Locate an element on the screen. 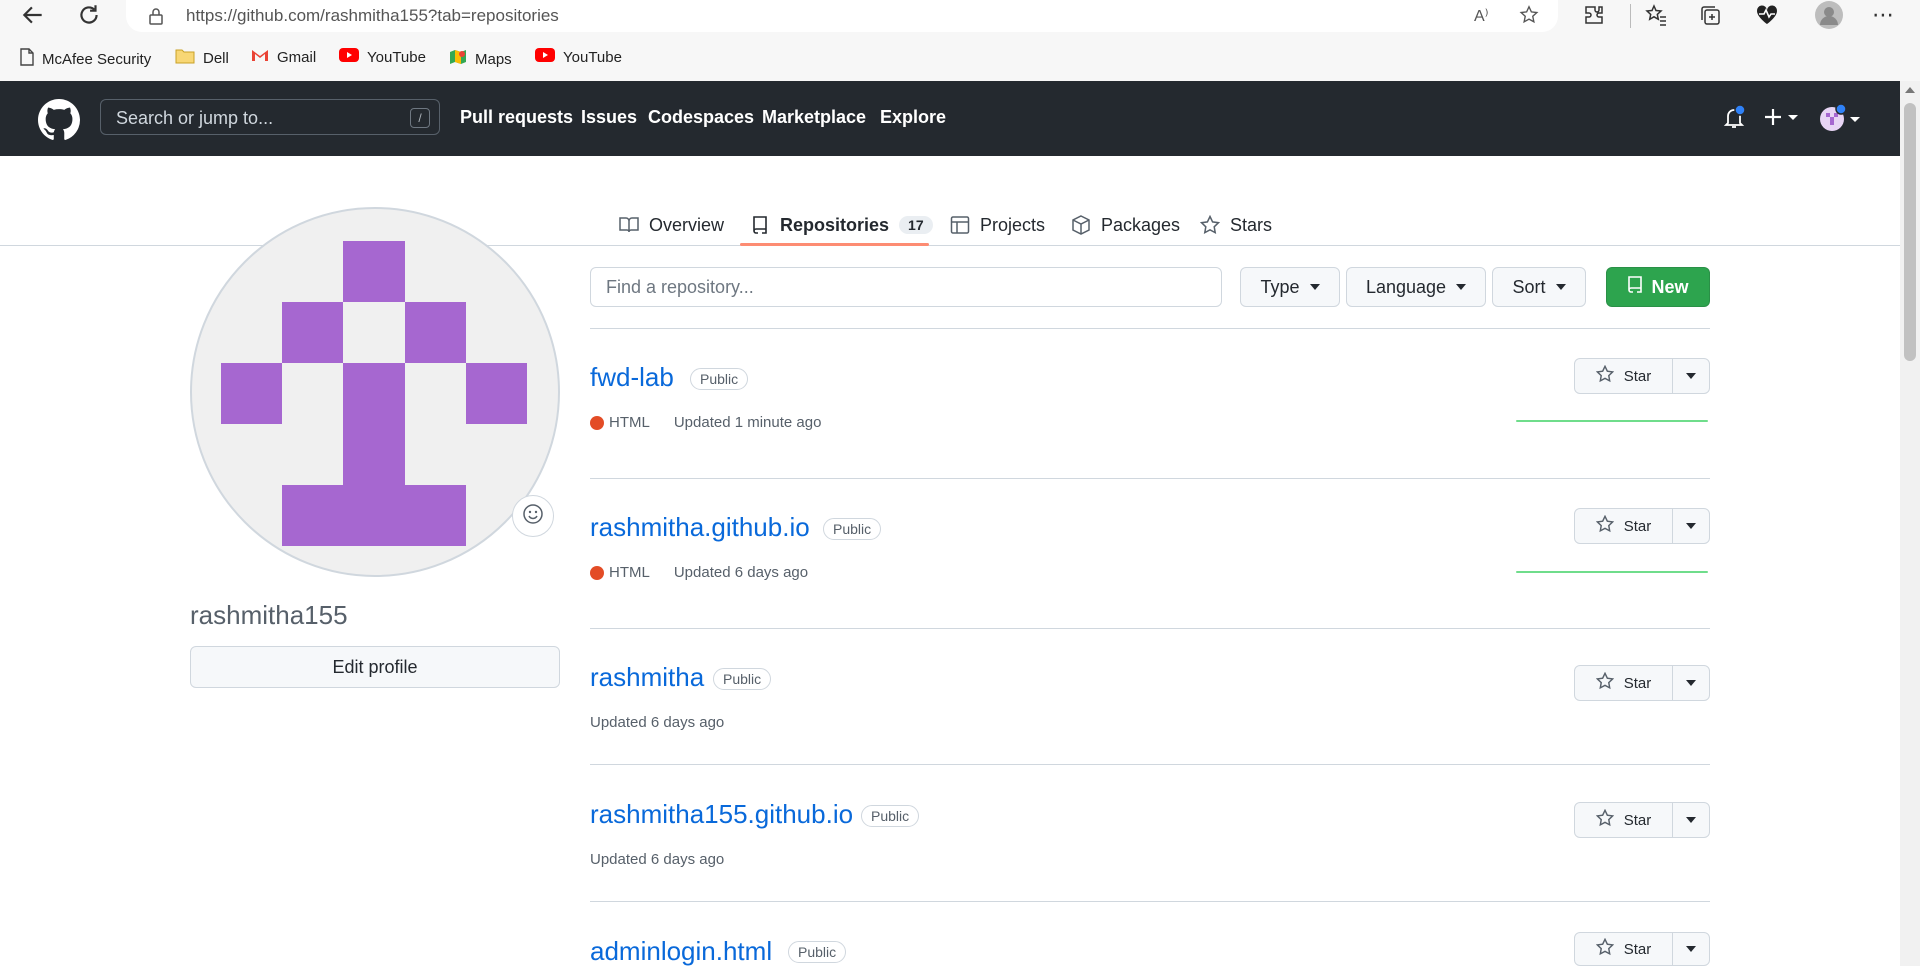 This screenshot has height=966, width=1920. repo-meta: HTML Updated 1 minute ago is located at coordinates (705, 422).